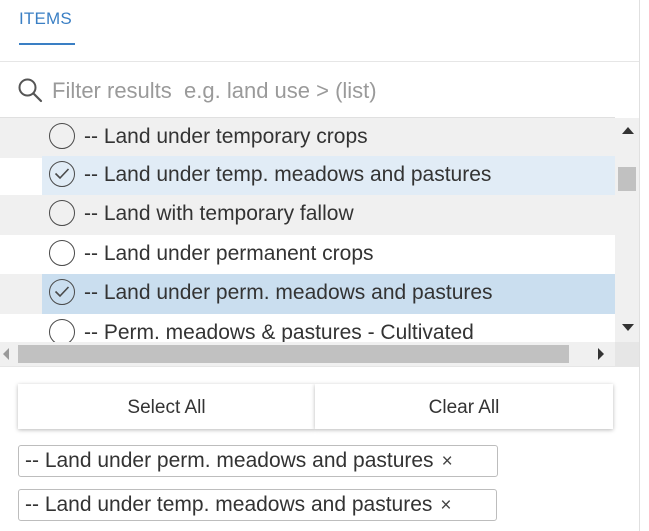 The height and width of the screenshot is (531, 649). I want to click on list-item: -- Land under permanent crops, so click(307, 255).